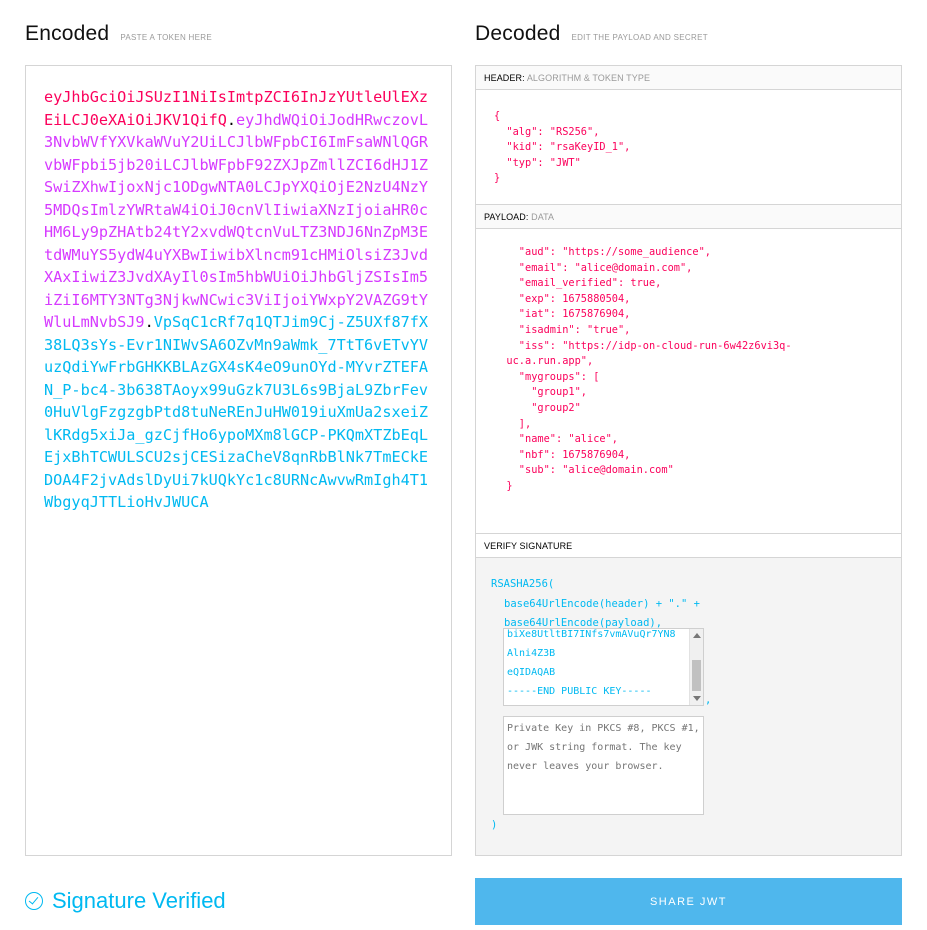  Describe the element at coordinates (688, 901) in the screenshot. I see `share-jwt-button: SHARE JWT` at that location.